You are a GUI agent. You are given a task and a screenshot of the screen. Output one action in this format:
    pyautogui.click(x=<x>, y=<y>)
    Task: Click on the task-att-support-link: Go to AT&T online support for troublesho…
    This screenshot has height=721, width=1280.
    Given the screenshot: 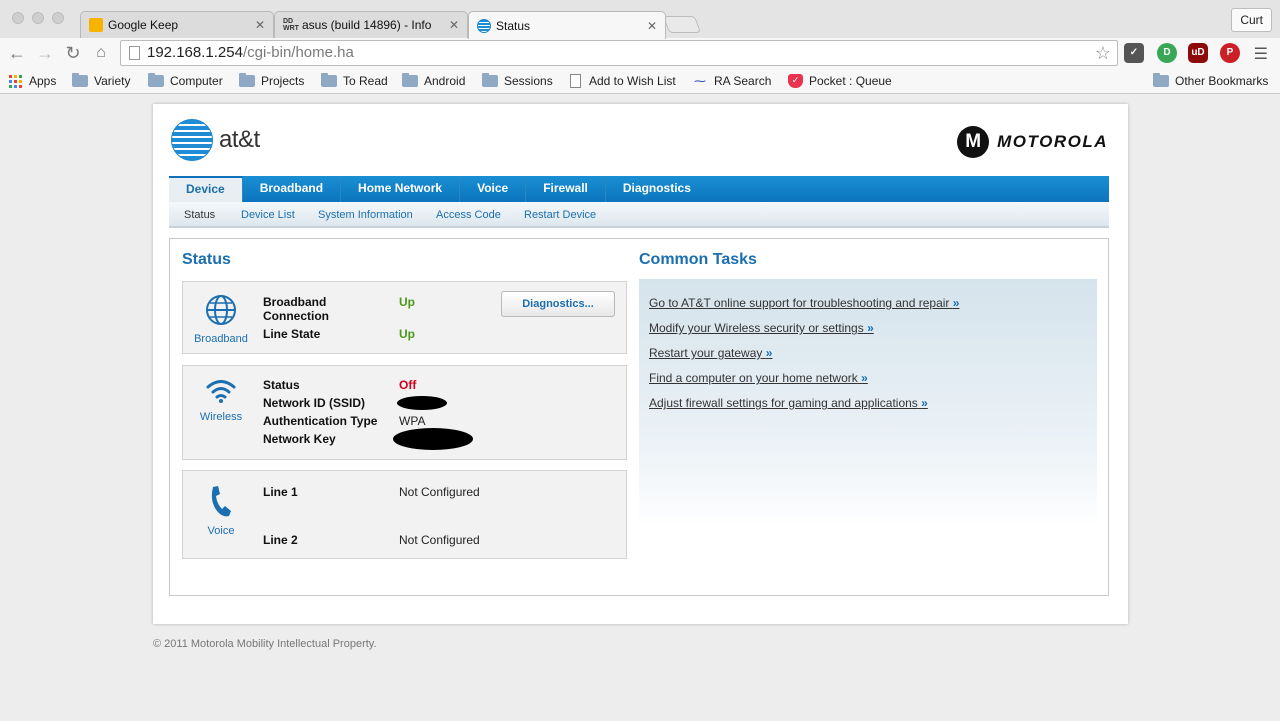 What is the action you would take?
    pyautogui.click(x=804, y=303)
    